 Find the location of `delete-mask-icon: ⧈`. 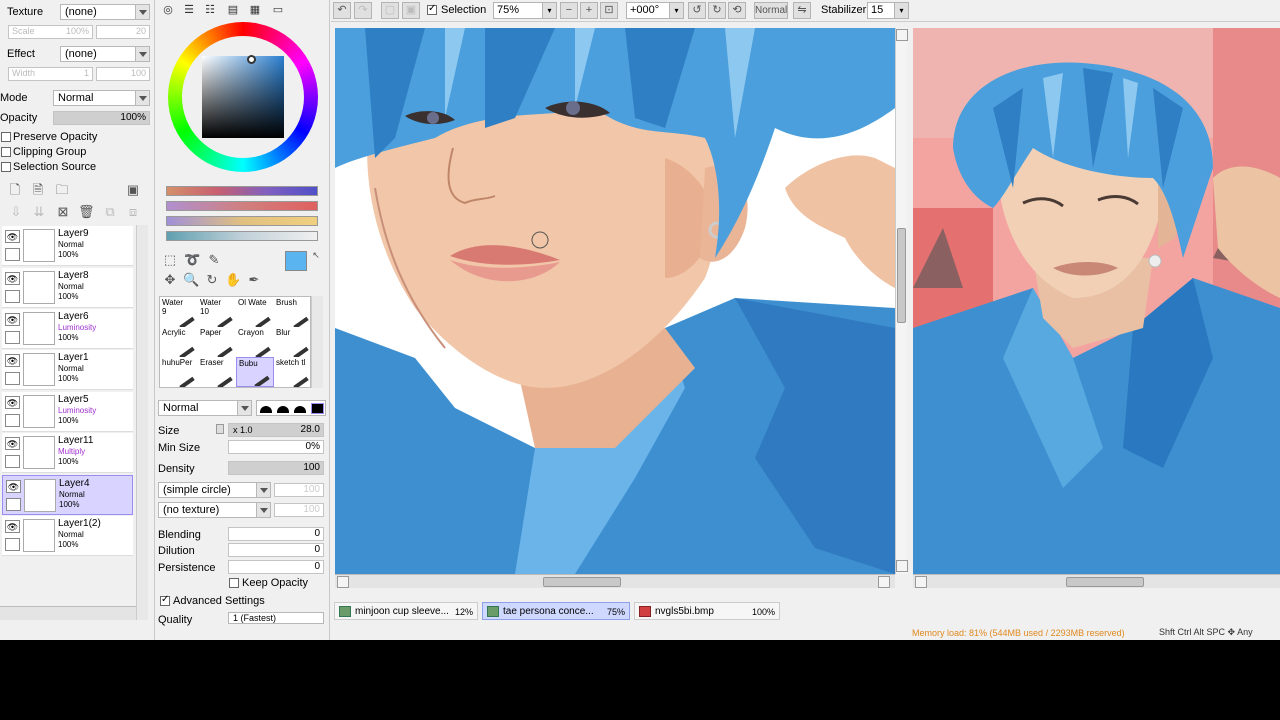

delete-mask-icon: ⧈ is located at coordinates (133, 212).